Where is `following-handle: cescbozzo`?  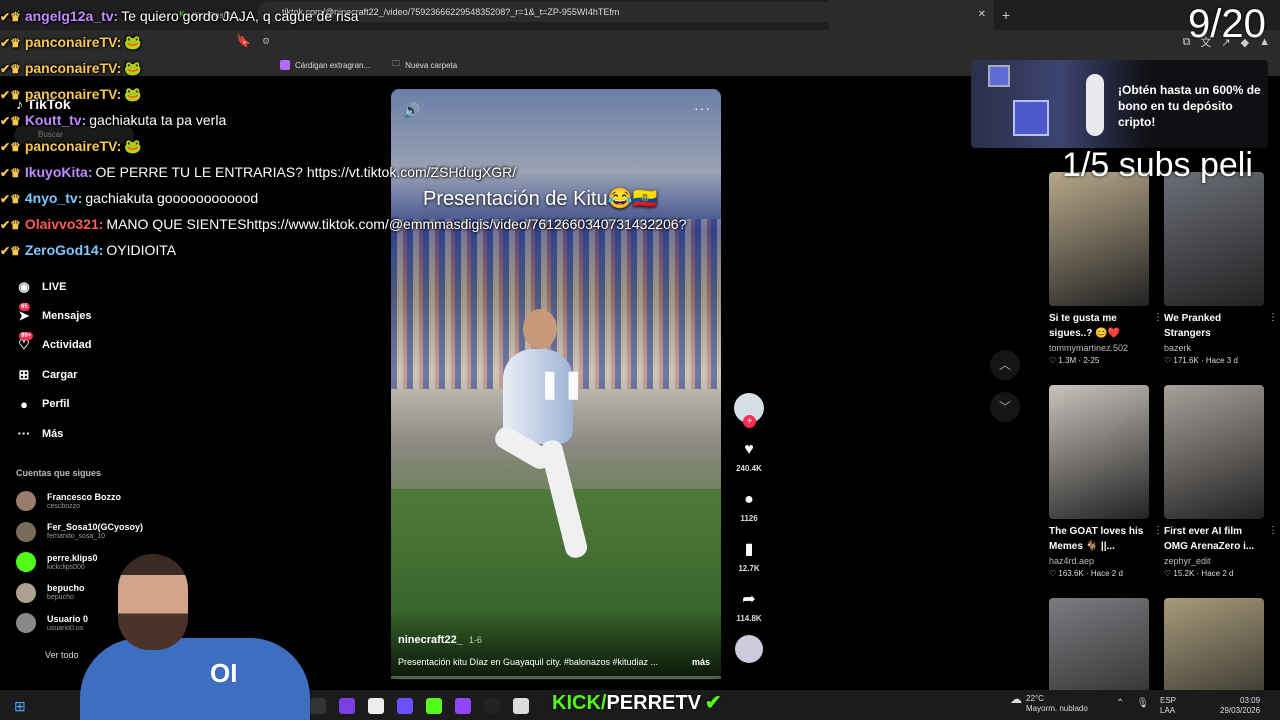 following-handle: cescbozzo is located at coordinates (64, 506).